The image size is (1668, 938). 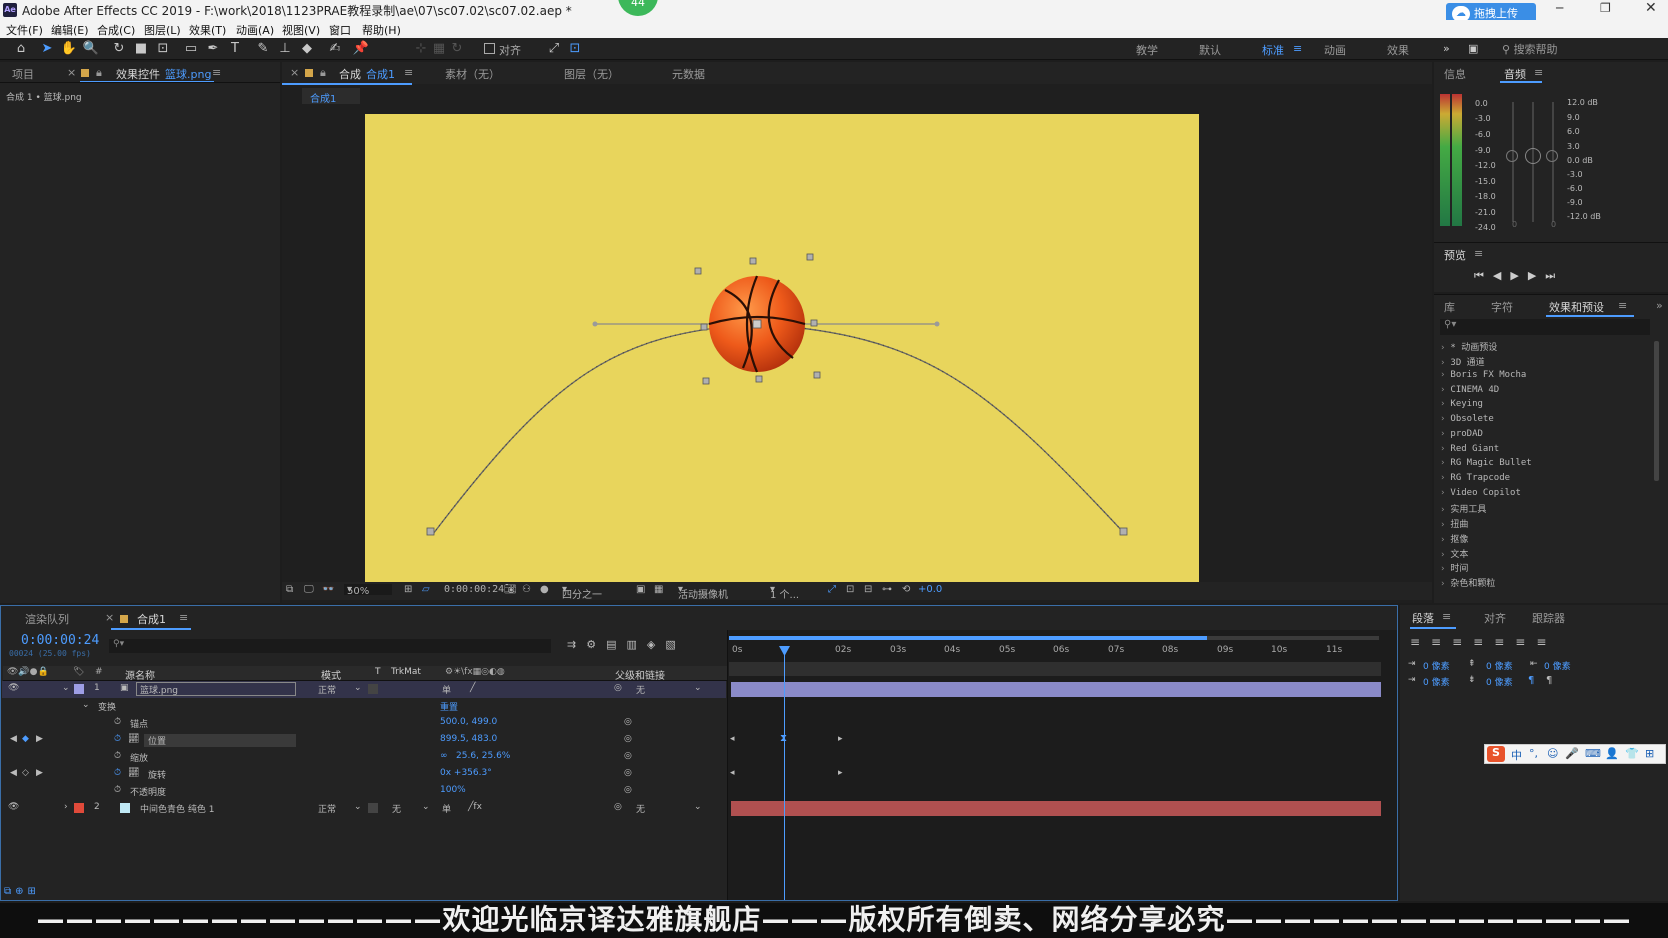 I want to click on fit-icon: ⊞, so click(x=408, y=589).